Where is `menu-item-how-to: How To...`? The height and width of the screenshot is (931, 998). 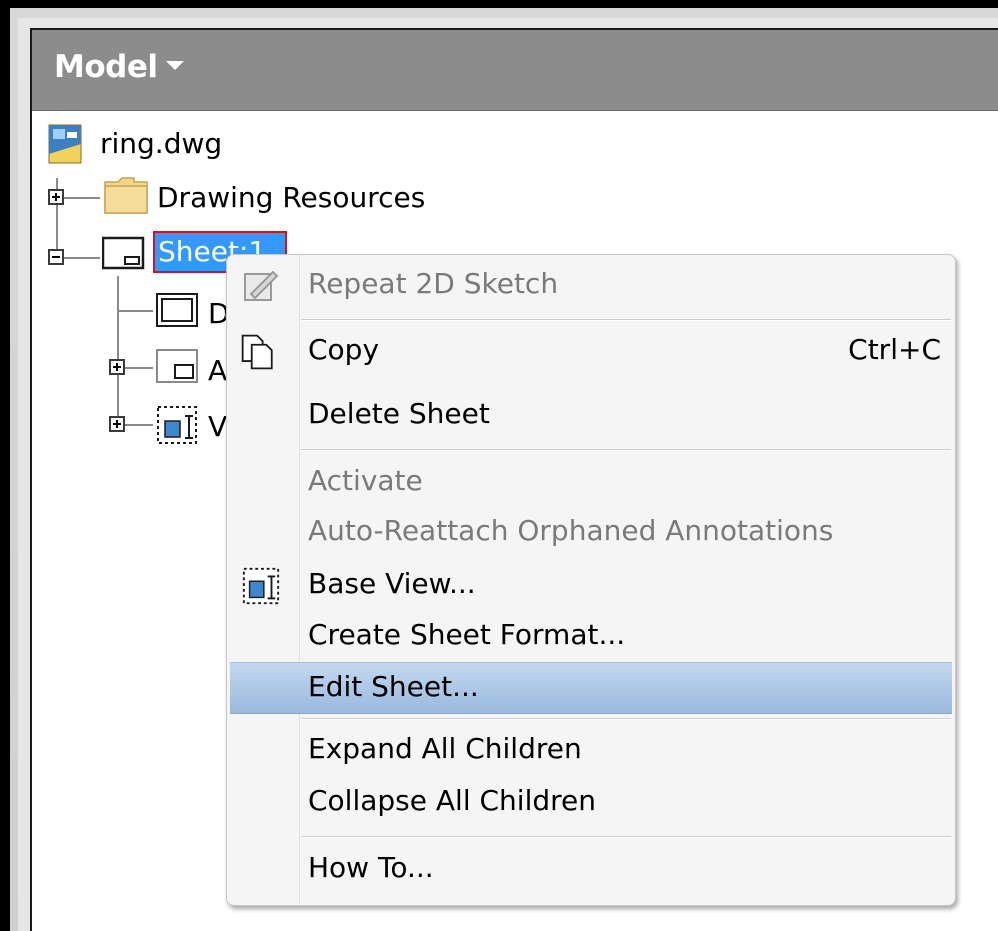
menu-item-how-to: How To... is located at coordinates (591, 869).